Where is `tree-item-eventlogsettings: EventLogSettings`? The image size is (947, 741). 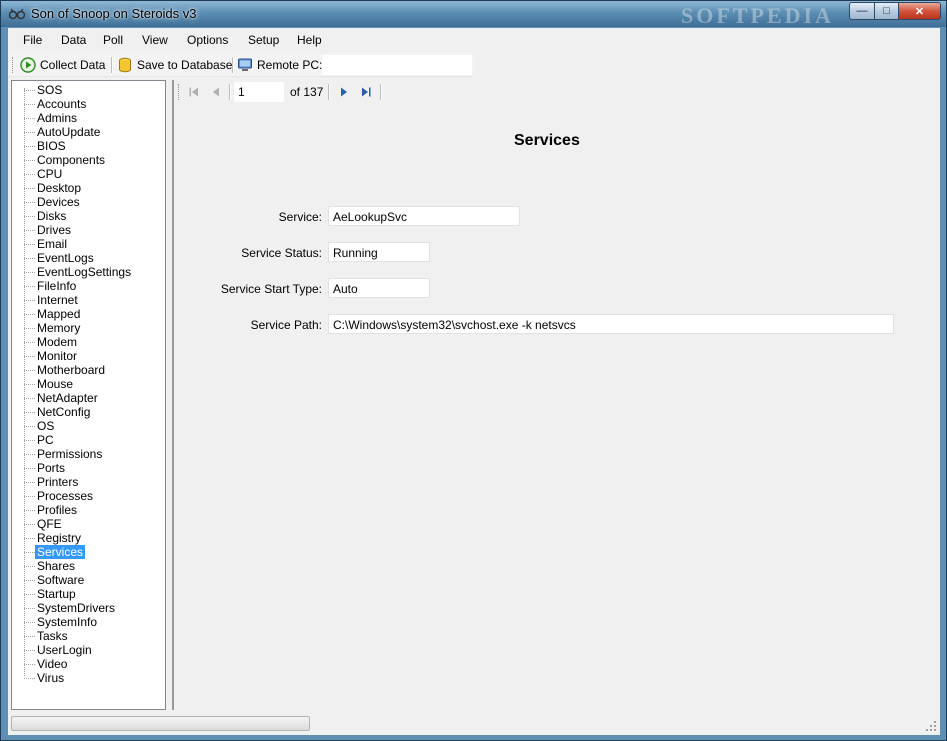 tree-item-eventlogsettings: EventLogSettings is located at coordinates (87, 272).